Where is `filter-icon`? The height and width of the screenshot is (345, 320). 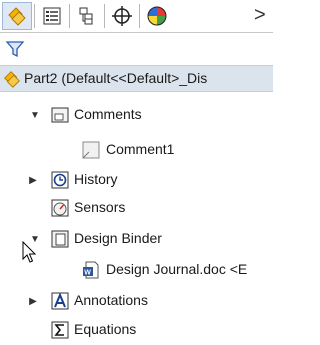
filter-icon is located at coordinates (15, 49).